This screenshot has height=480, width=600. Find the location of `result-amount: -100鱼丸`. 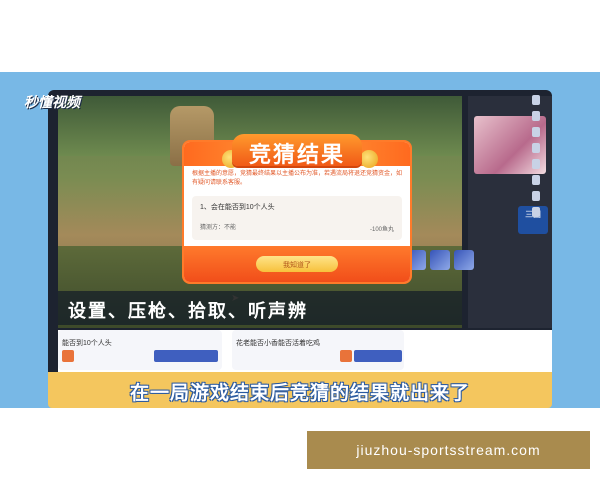

result-amount: -100鱼丸 is located at coordinates (381, 230).